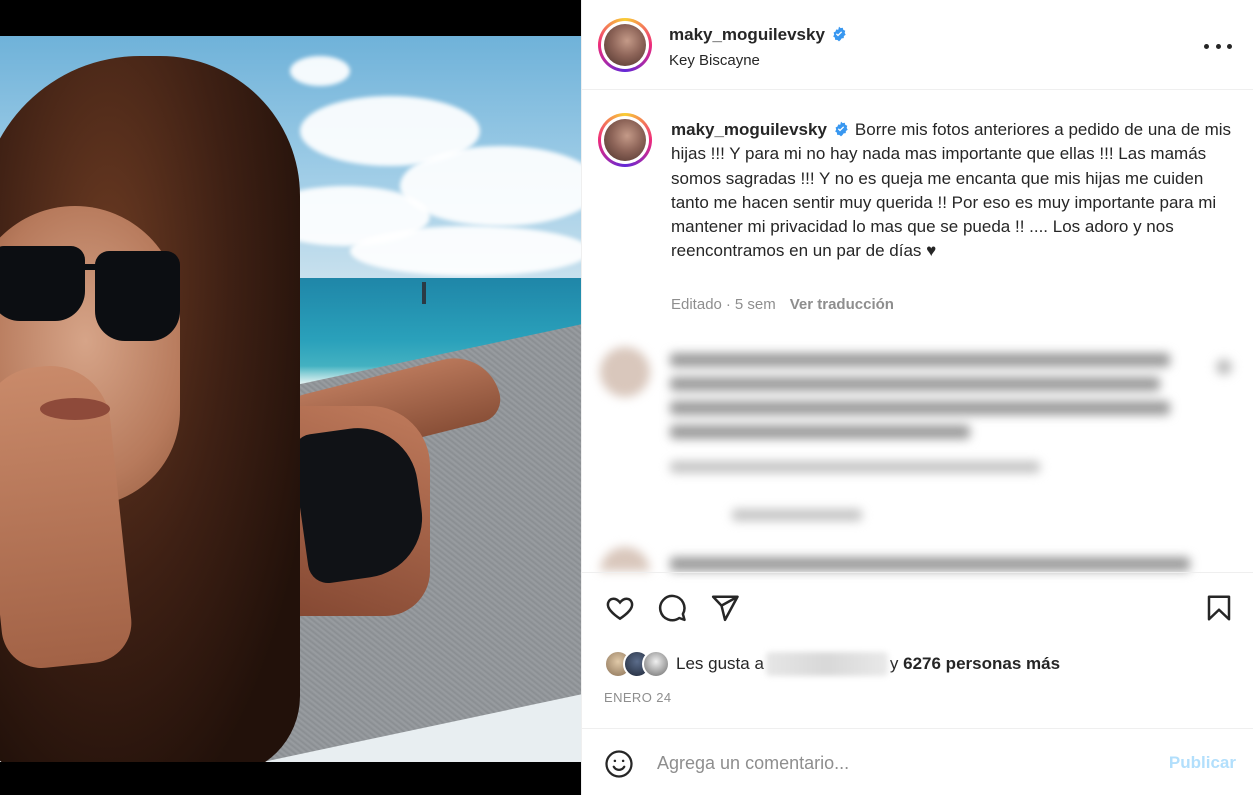  Describe the element at coordinates (637, 664) in the screenshot. I see `liker-avatars` at that location.